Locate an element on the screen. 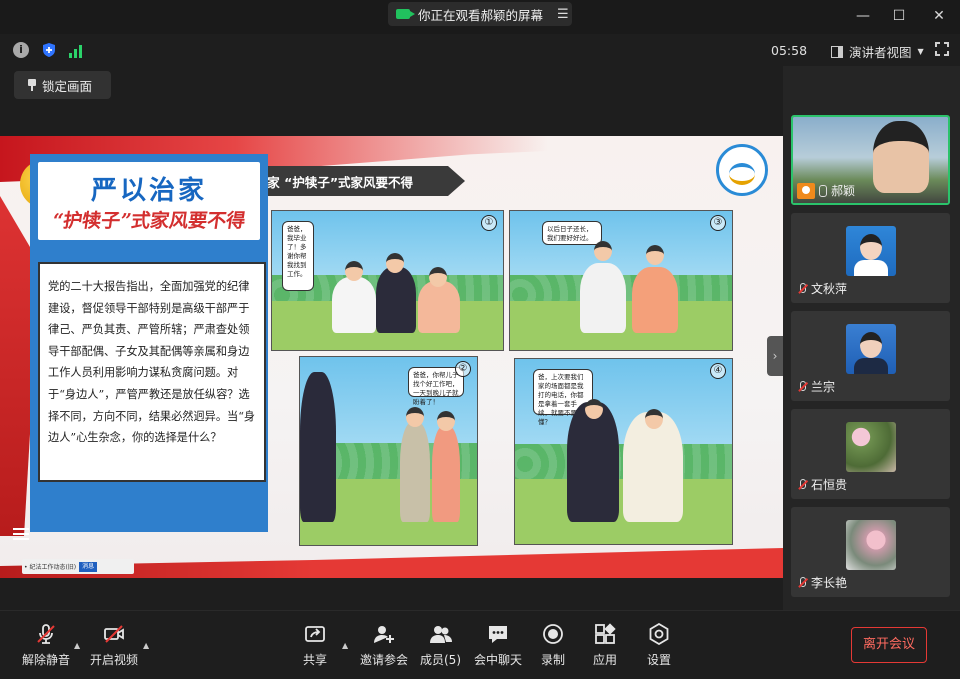  list-menu-icon: ☰ is located at coordinates (563, 14).